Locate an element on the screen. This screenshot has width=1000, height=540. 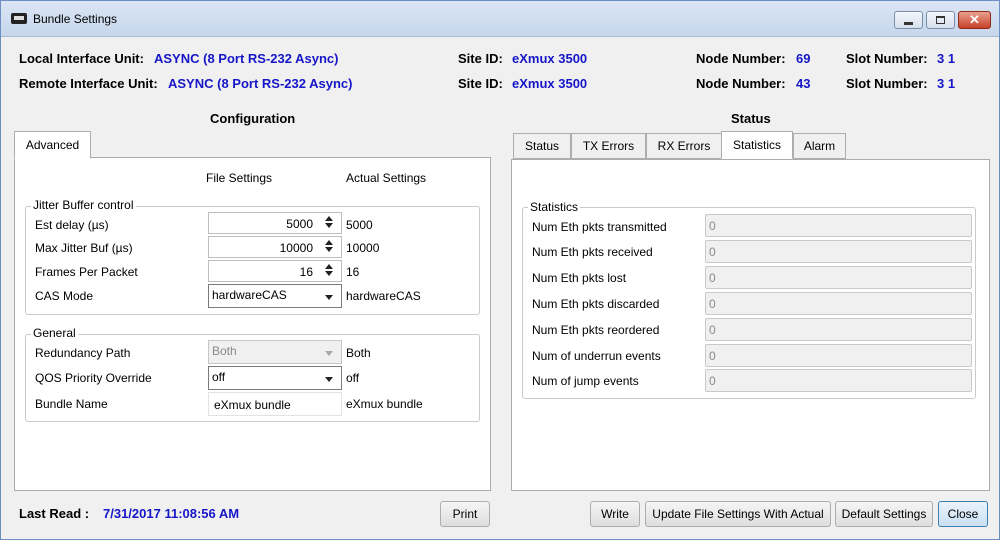
tab-alarm: Alarm is located at coordinates (819, 146).